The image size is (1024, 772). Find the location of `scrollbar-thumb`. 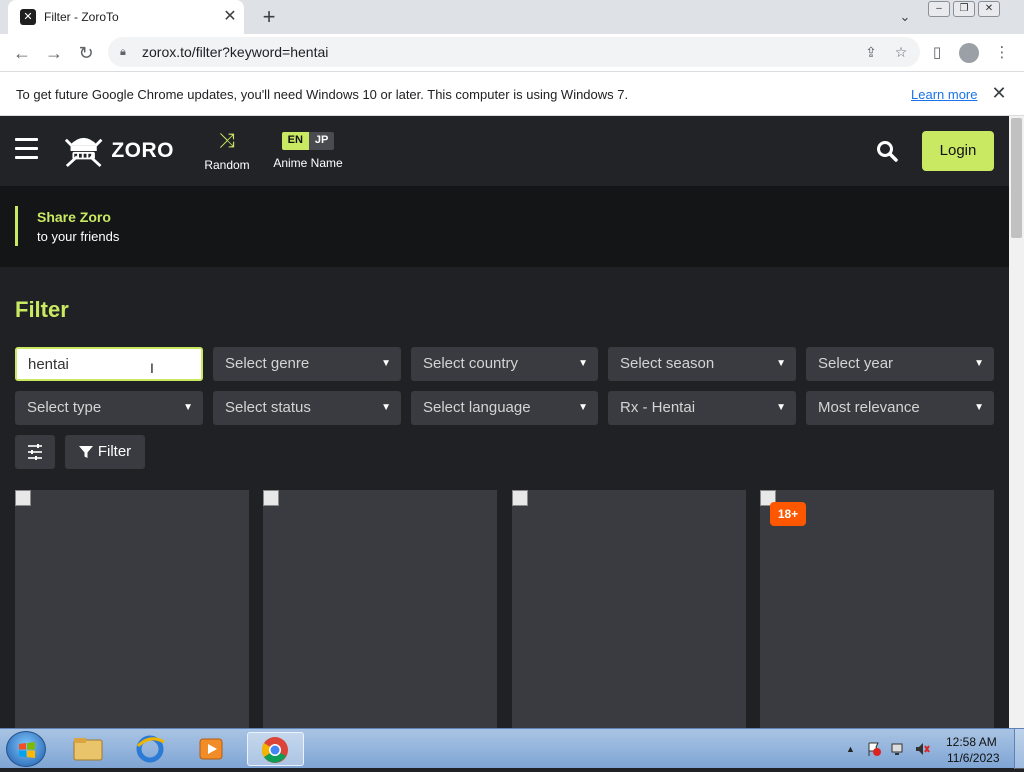

scrollbar-thumb is located at coordinates (1016, 178).